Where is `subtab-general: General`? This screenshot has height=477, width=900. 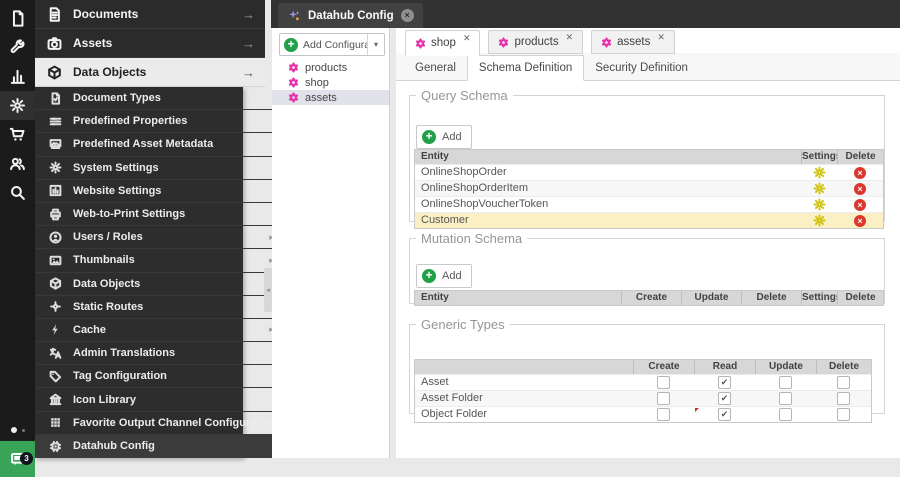 subtab-general: General is located at coordinates (435, 68).